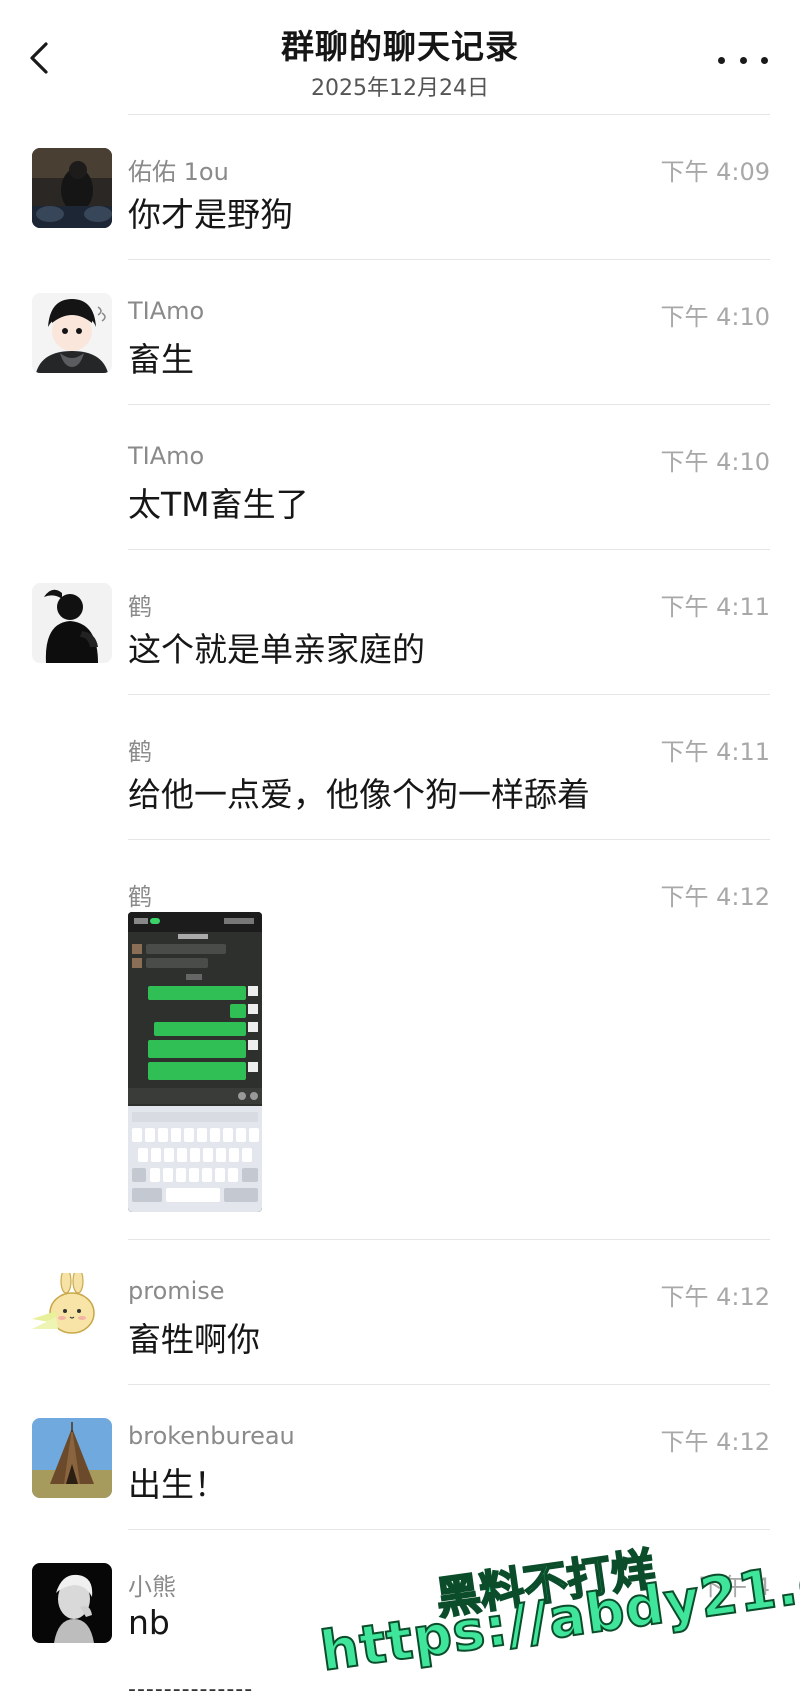  What do you see at coordinates (218, 504) in the screenshot?
I see `message-text: 太TM畜生了` at bounding box center [218, 504].